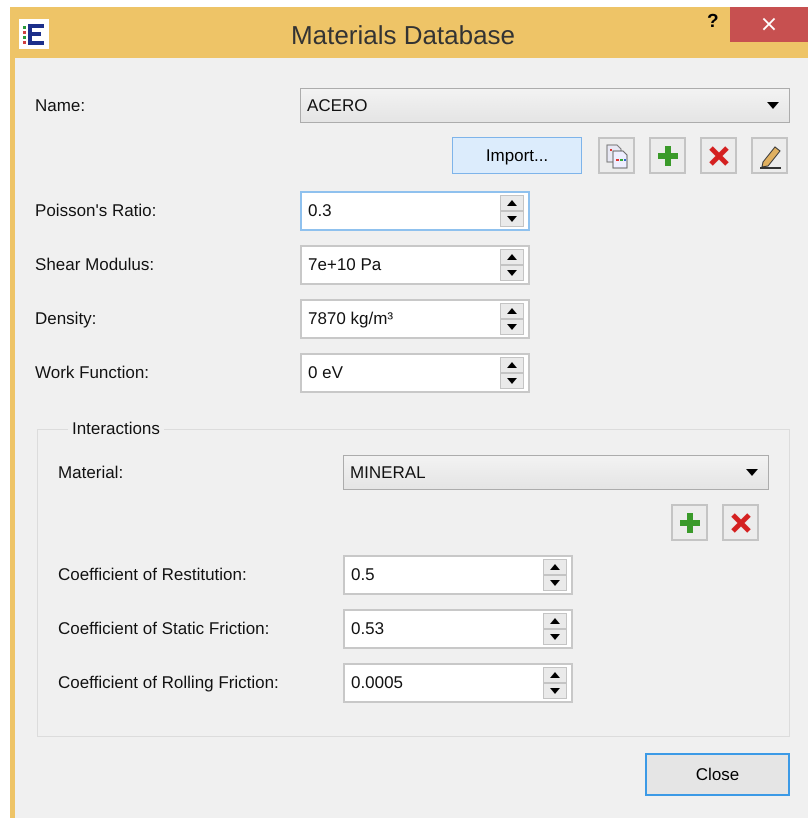  What do you see at coordinates (337, 106) in the screenshot?
I see `dropdown-value: ACERO` at bounding box center [337, 106].